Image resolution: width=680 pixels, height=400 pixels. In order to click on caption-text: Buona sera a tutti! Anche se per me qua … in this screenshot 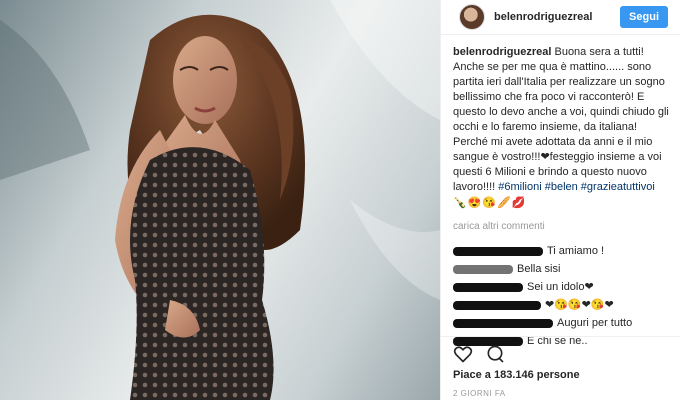, I will do `click(561, 119)`.